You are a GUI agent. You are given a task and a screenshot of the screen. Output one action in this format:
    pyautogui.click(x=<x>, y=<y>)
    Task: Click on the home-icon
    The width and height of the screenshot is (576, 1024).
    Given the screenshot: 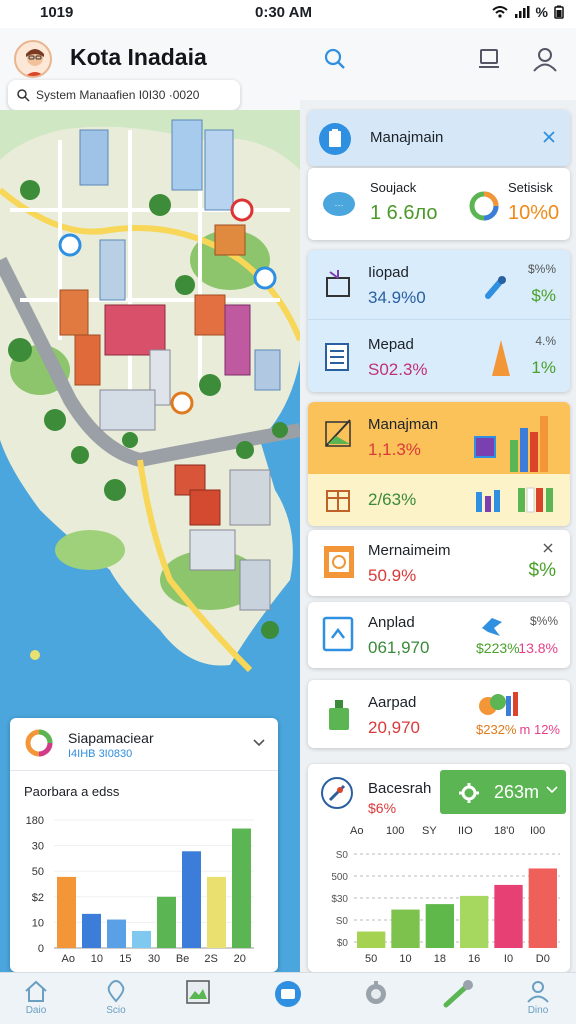 What is the action you would take?
    pyautogui.click(x=36, y=991)
    